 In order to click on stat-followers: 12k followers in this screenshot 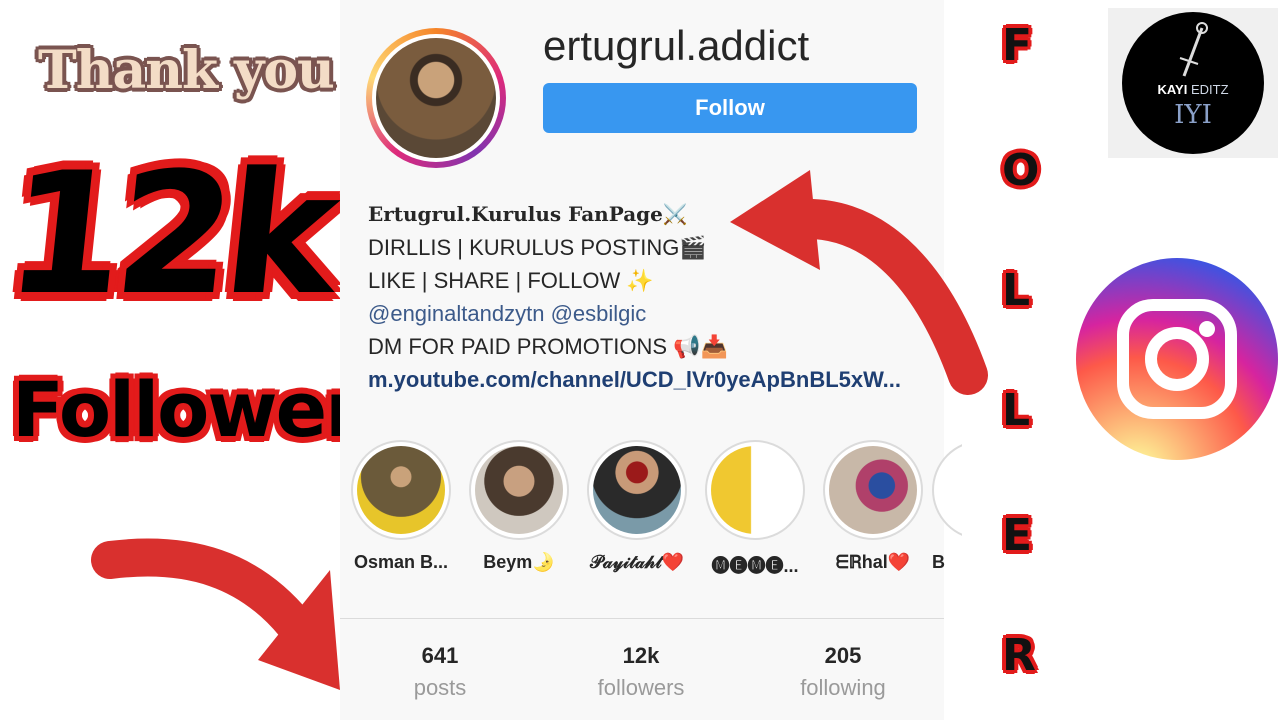, I will do `click(641, 672)`.